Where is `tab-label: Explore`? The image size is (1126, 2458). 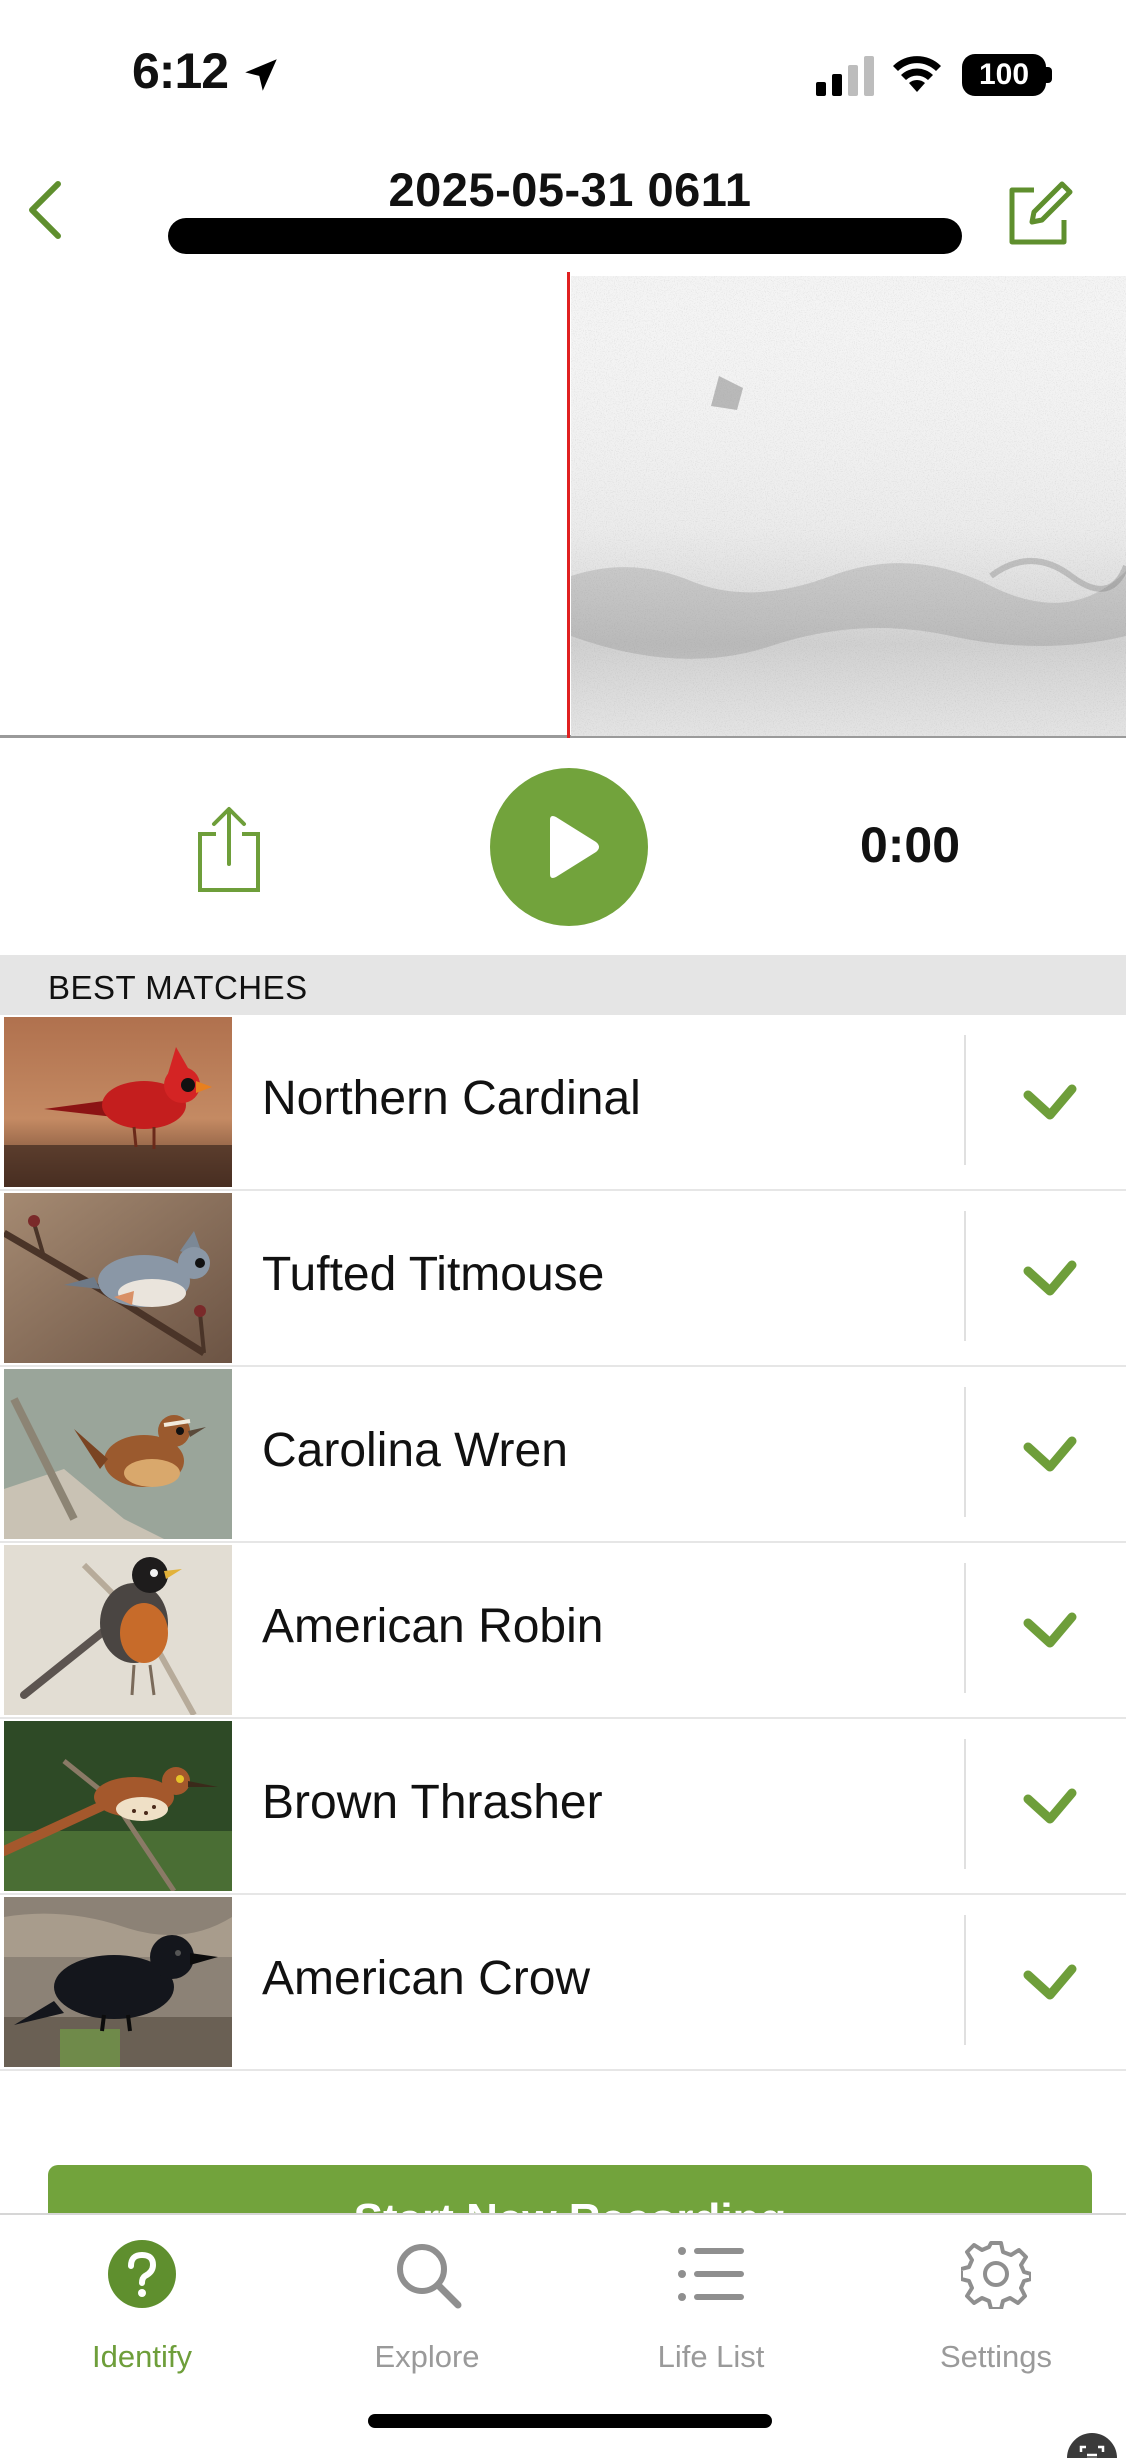
tab-label: Explore is located at coordinates (427, 2356).